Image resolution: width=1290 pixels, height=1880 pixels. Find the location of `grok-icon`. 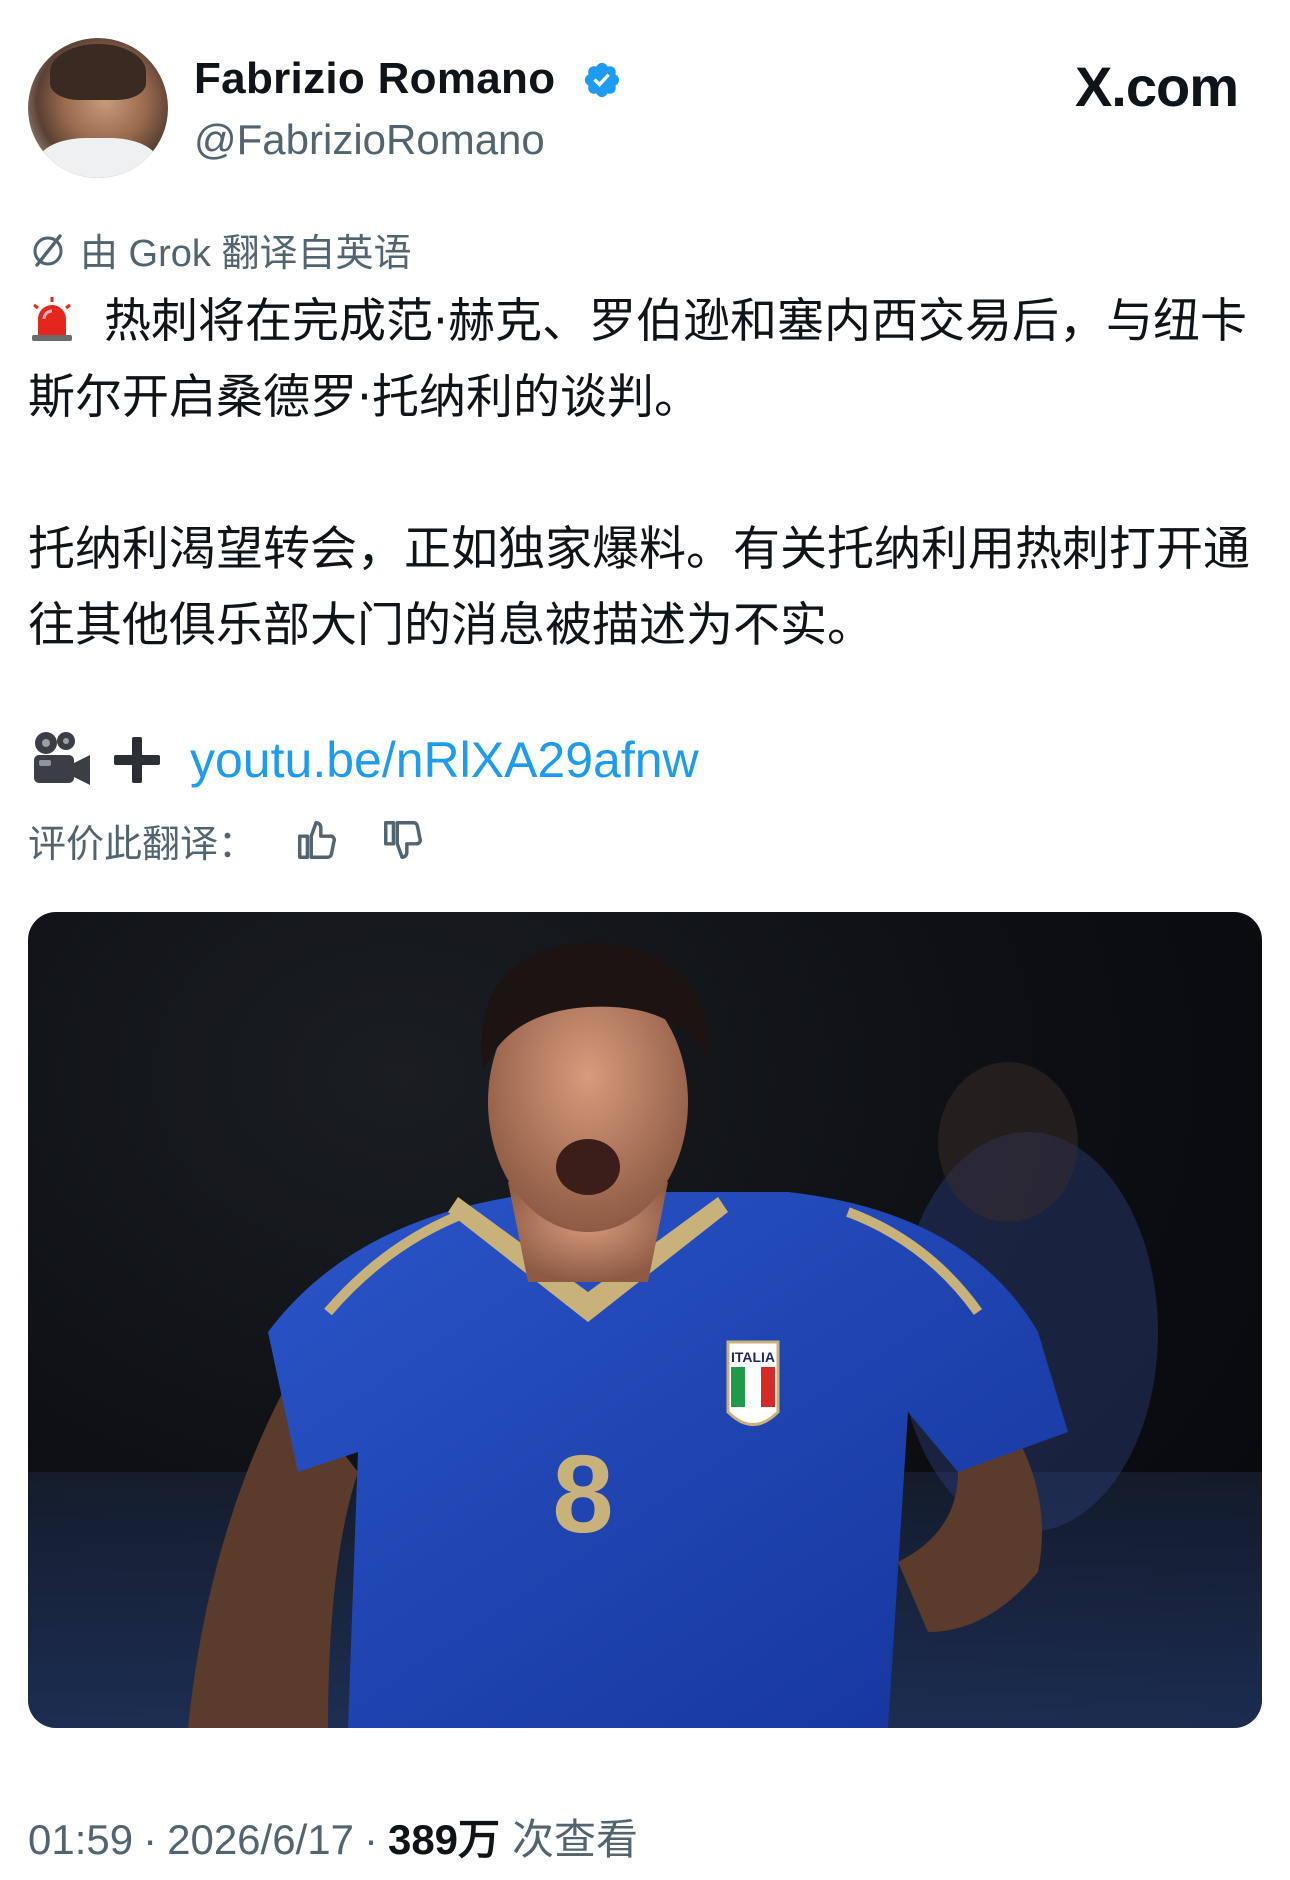

grok-icon is located at coordinates (48, 250).